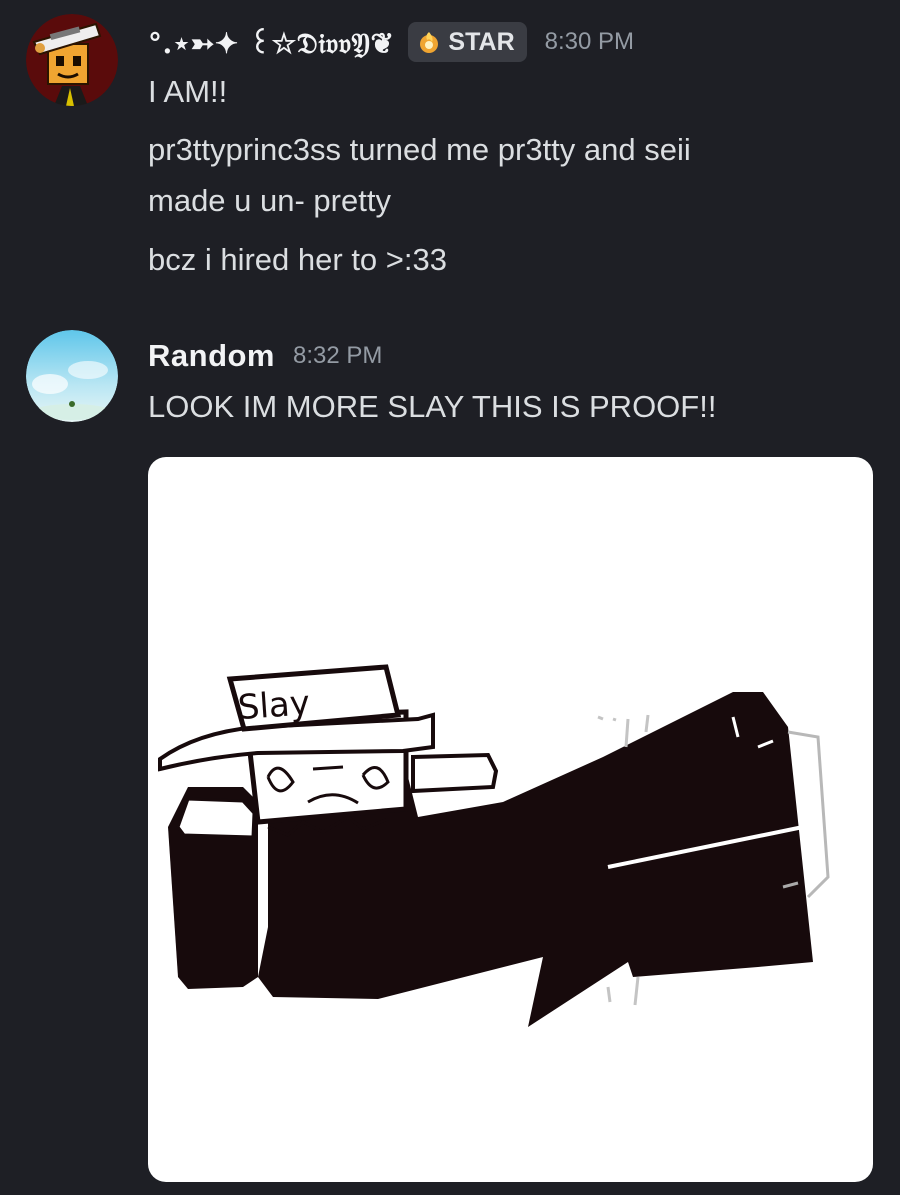  I want to click on avatar-random-image, so click(72, 376).